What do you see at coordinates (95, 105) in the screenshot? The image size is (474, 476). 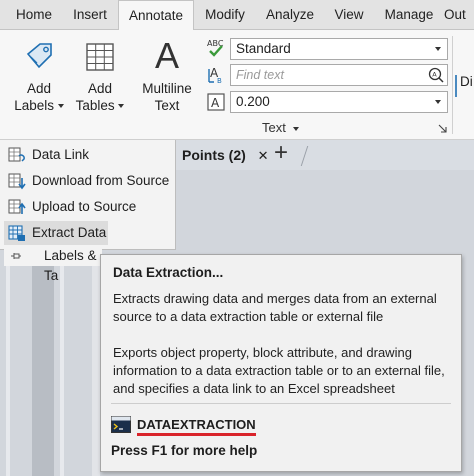 I see `add-tables-line2: Tables` at bounding box center [95, 105].